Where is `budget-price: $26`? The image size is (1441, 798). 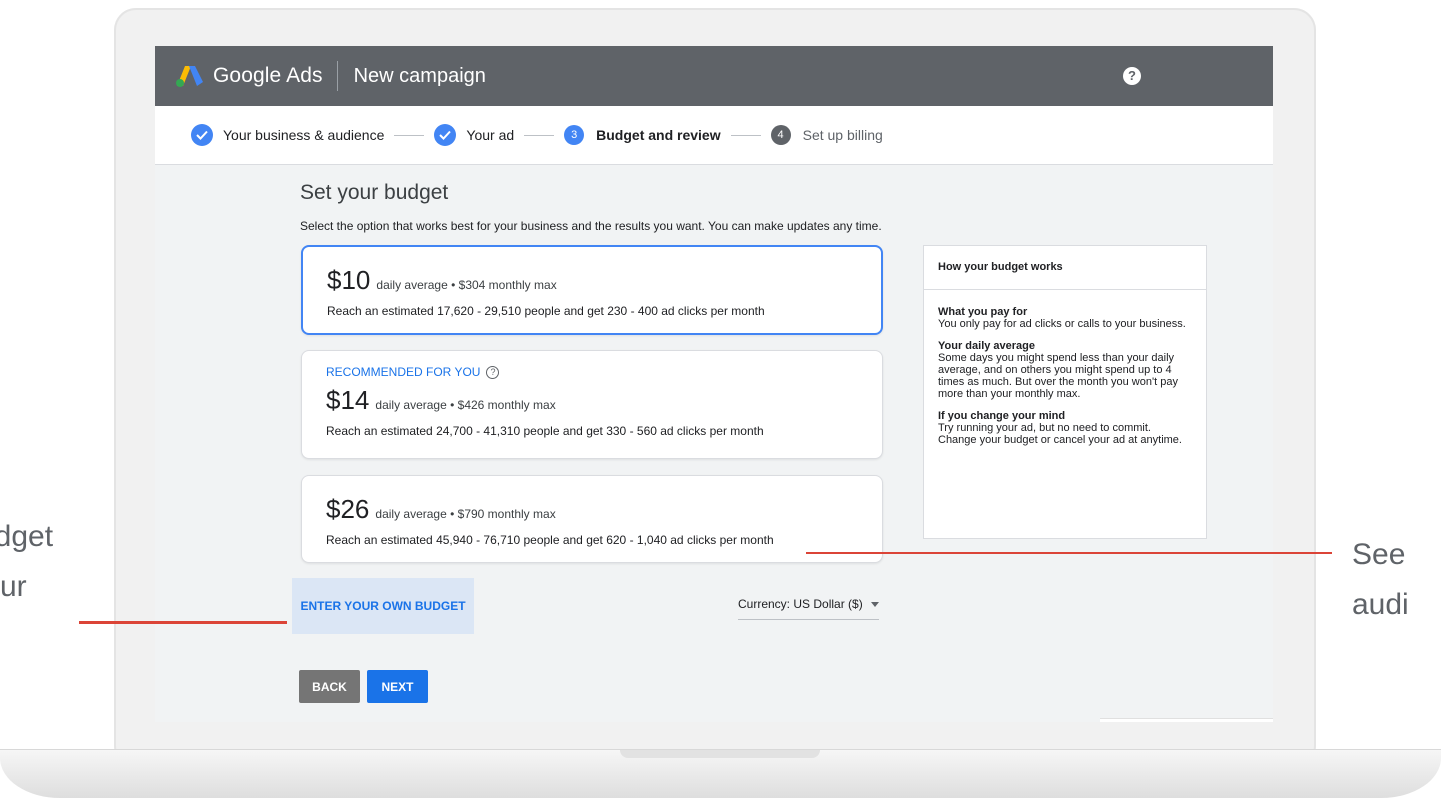 budget-price: $26 is located at coordinates (348, 509).